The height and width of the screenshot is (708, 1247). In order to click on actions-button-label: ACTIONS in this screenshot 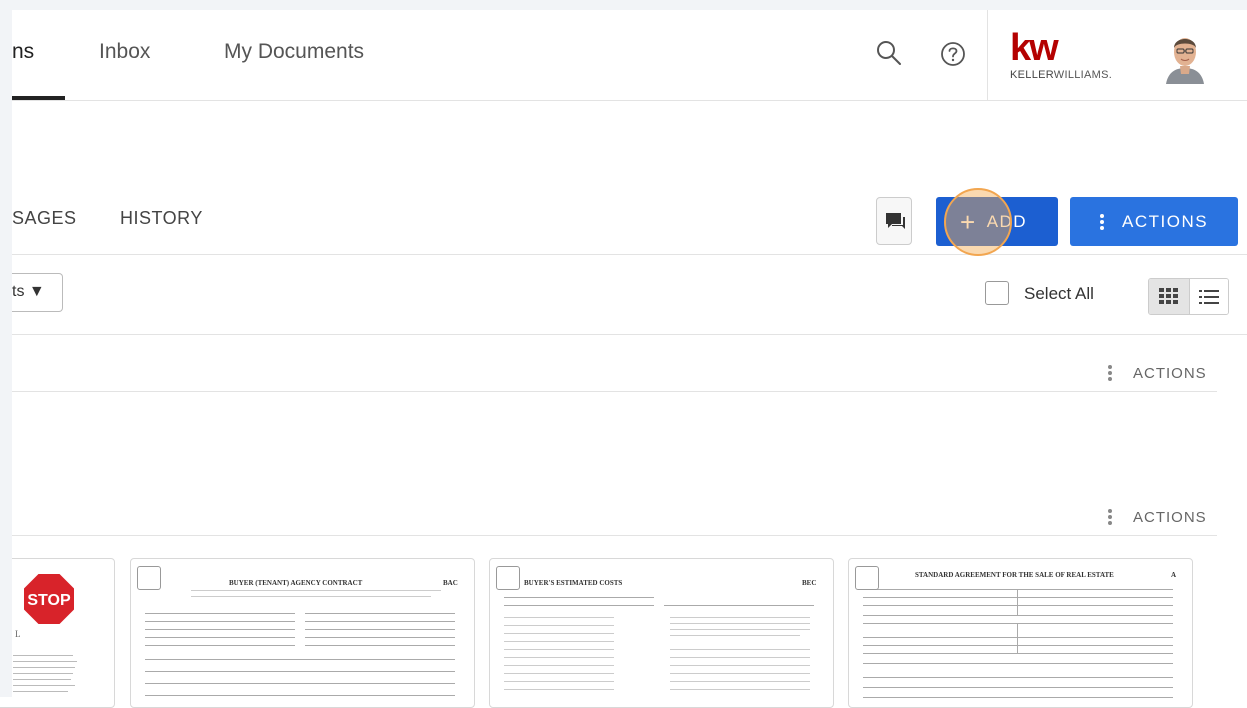, I will do `click(1165, 221)`.